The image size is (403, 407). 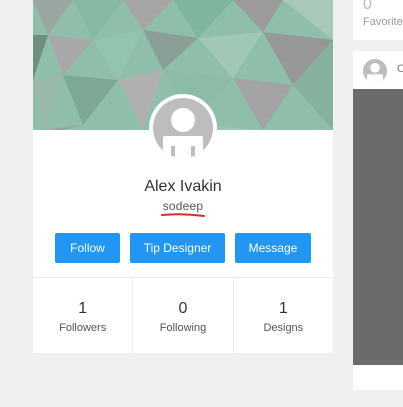 What do you see at coordinates (177, 248) in the screenshot?
I see `tip-designer-button: Tip Designer` at bounding box center [177, 248].